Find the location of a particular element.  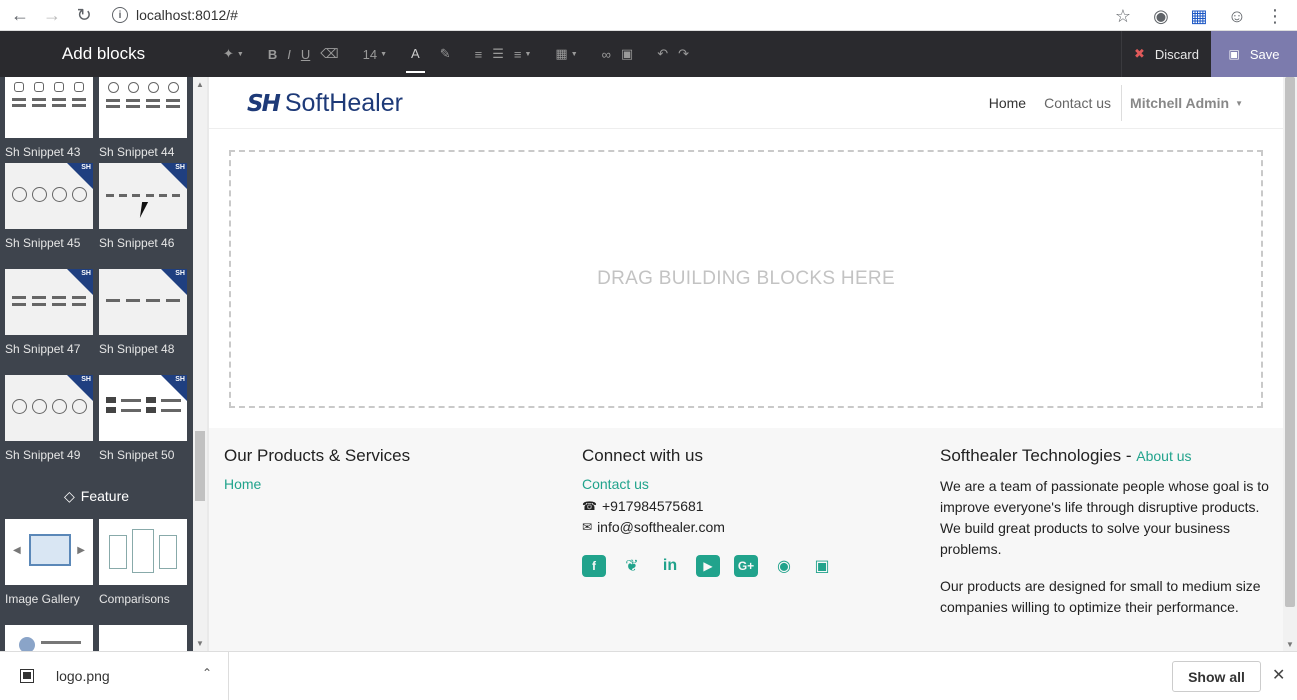

chevron-up-icon: ⌃ is located at coordinates (207, 673).